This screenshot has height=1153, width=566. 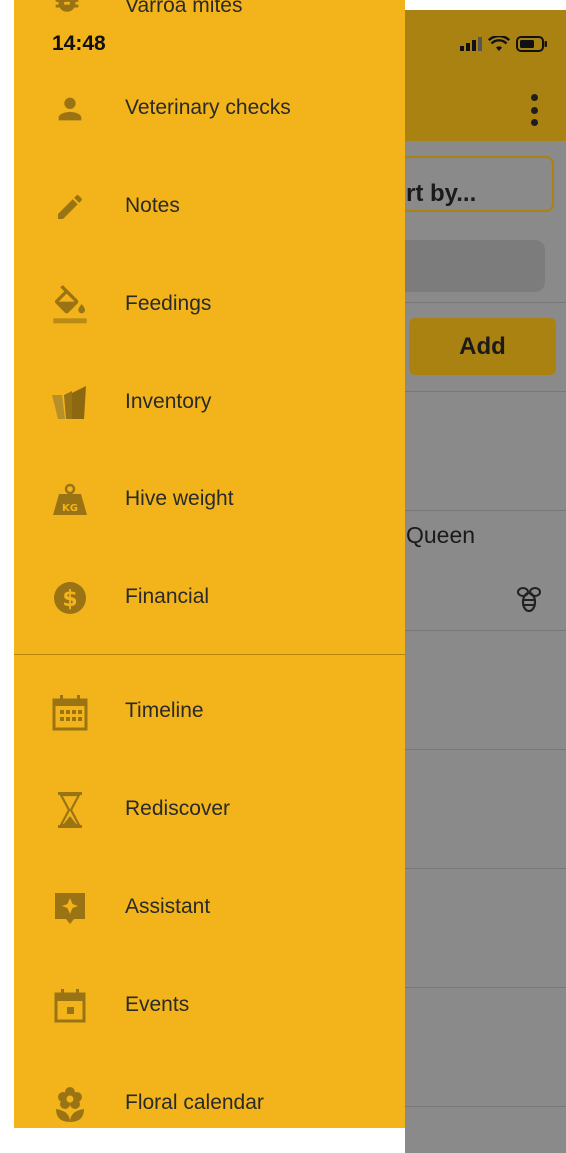 What do you see at coordinates (70, 403) in the screenshot?
I see `smoker-icon` at bounding box center [70, 403].